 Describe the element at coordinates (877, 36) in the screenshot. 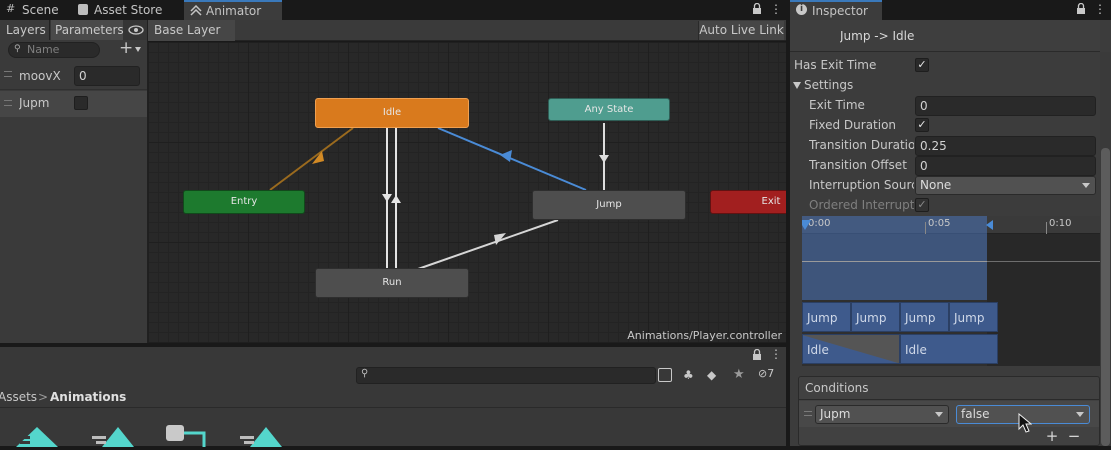

I see `transition-title: Jump -> Idle` at that location.